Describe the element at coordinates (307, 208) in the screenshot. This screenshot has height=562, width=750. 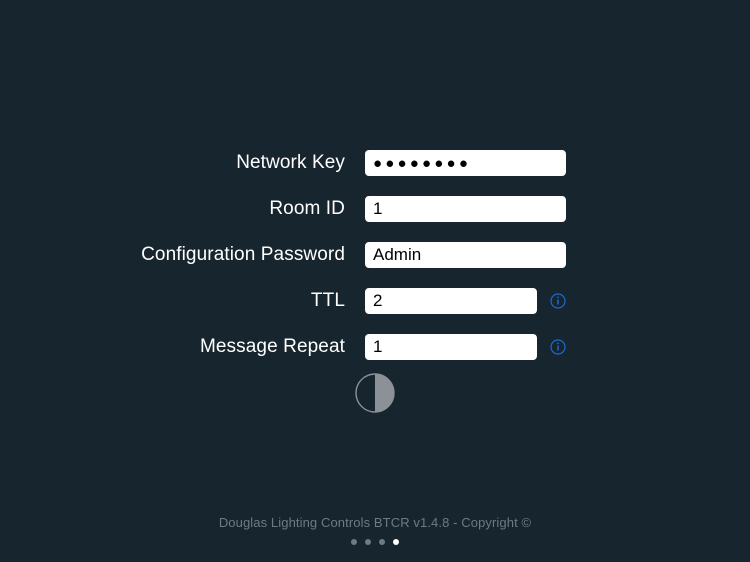
I see `label-room-id: Room ID` at that location.